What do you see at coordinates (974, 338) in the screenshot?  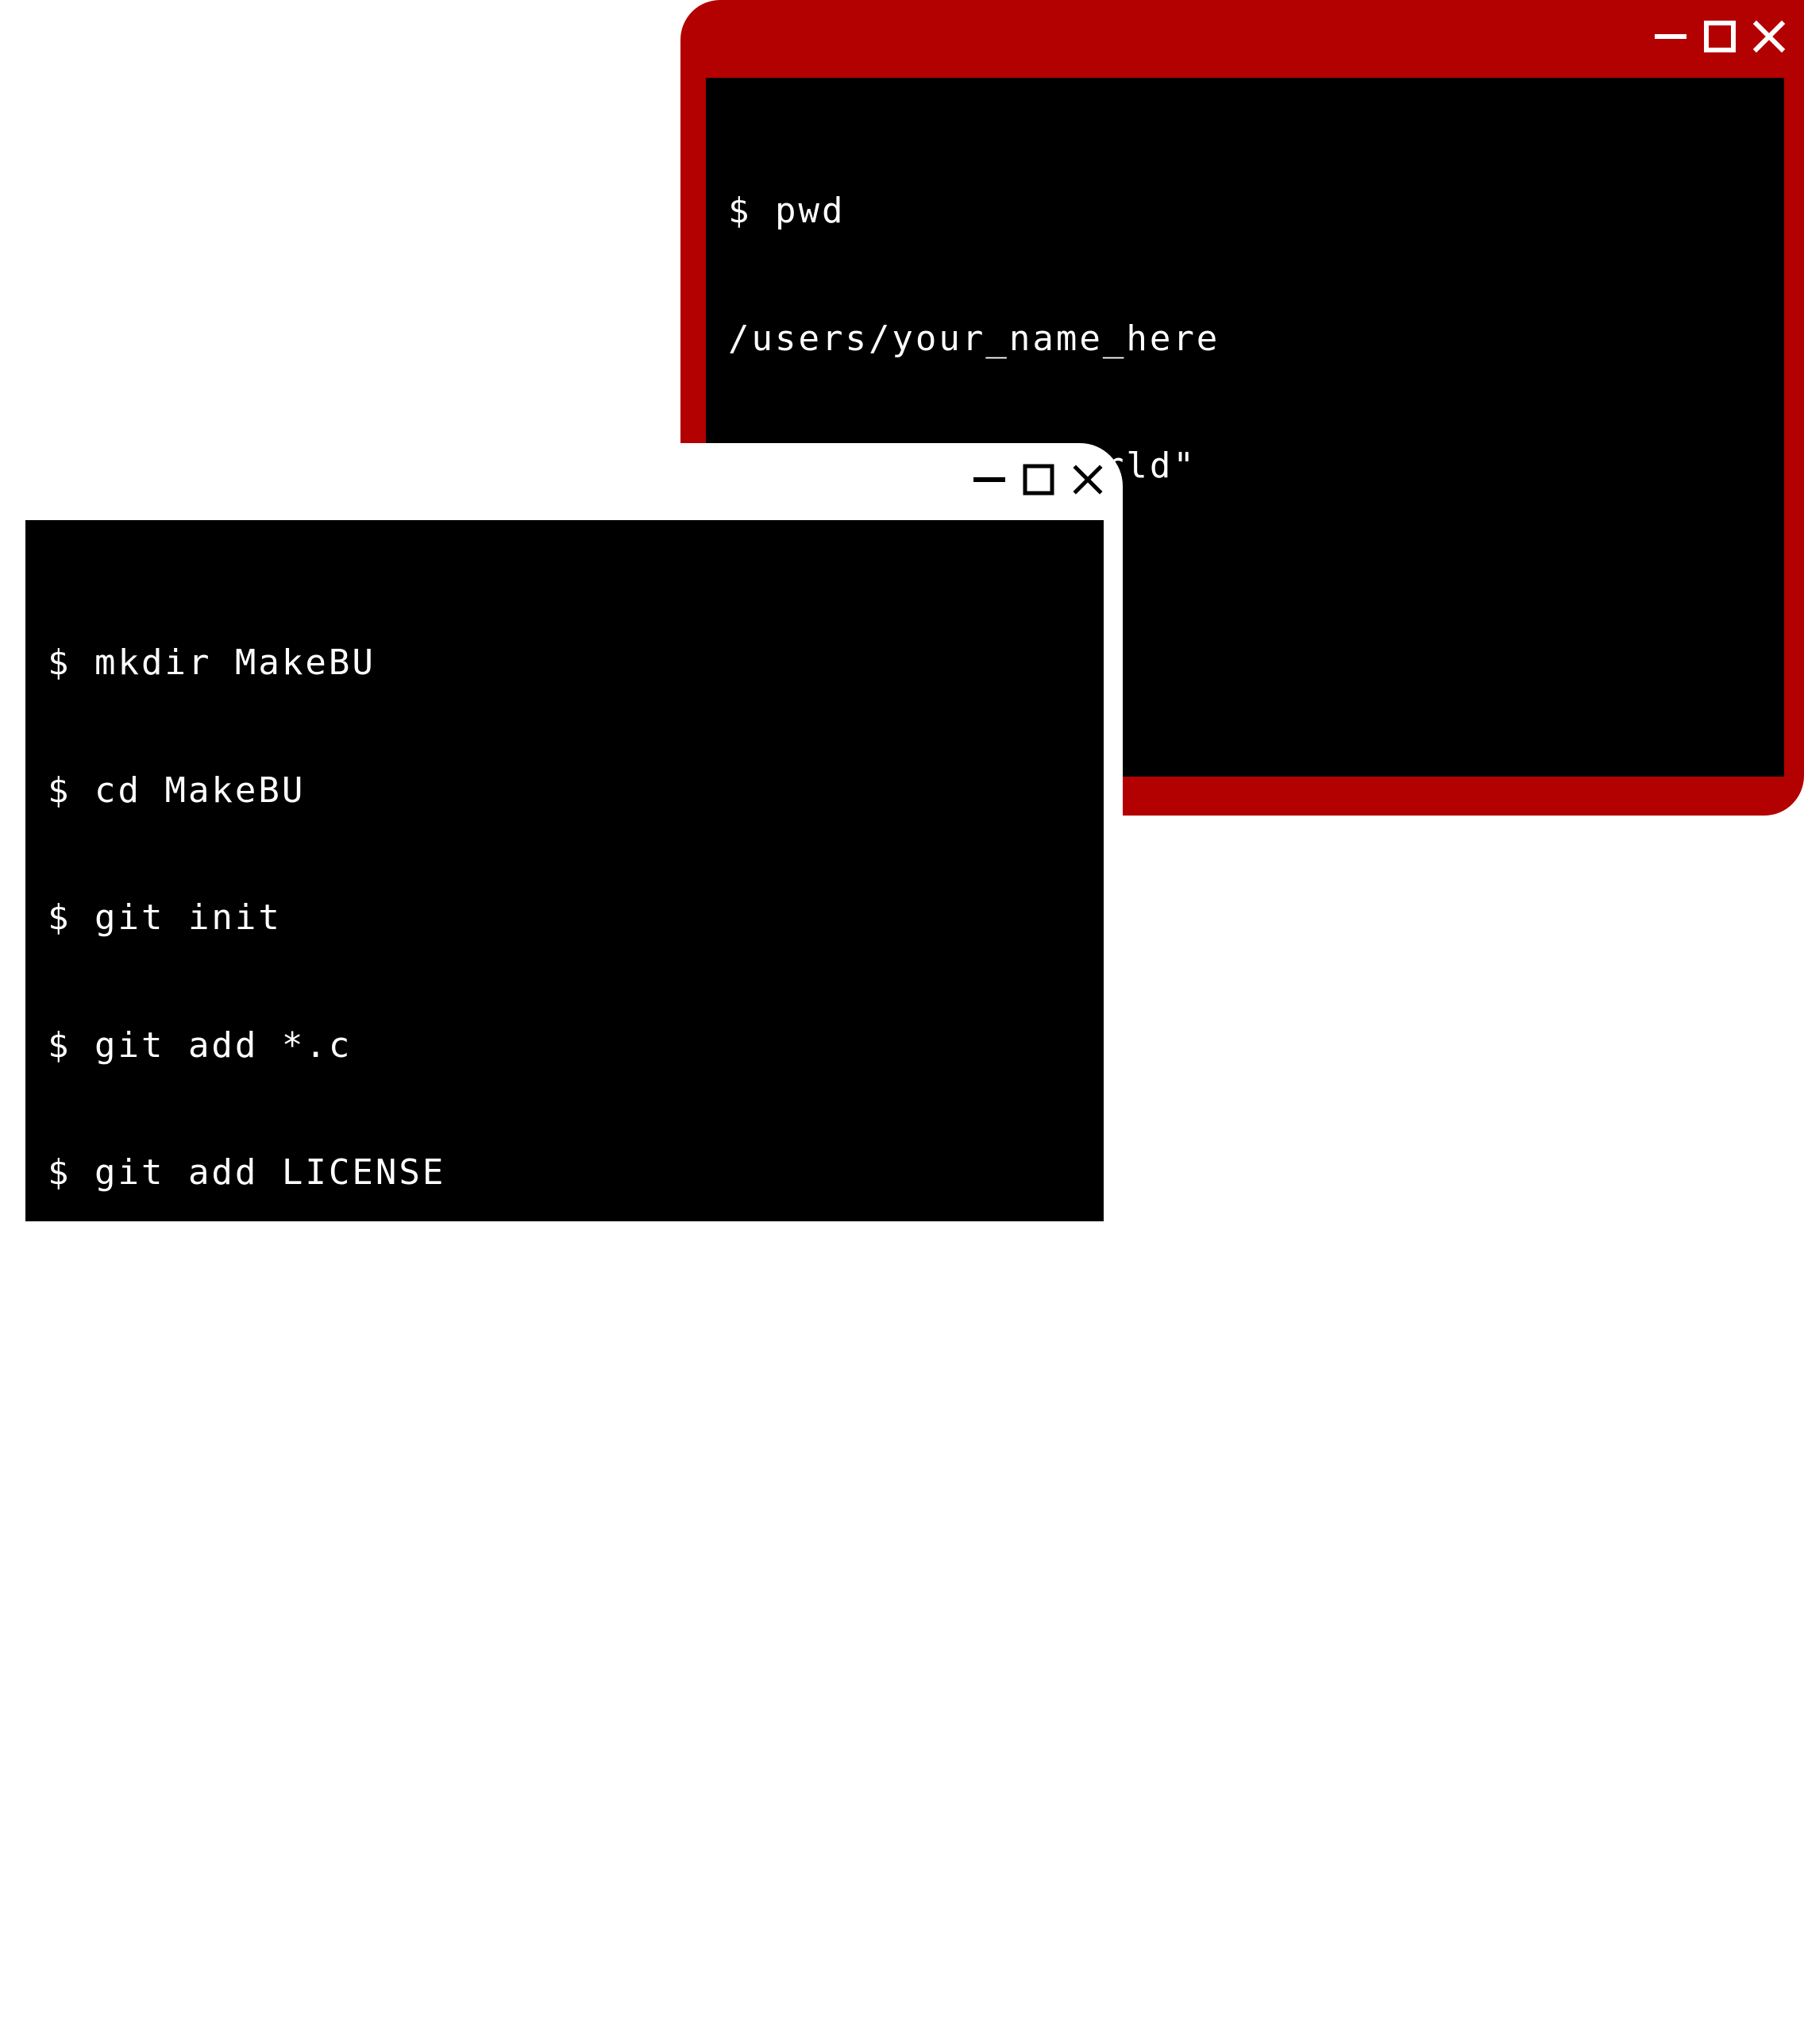 I see `terminal-line: /users/your_name_here` at bounding box center [974, 338].